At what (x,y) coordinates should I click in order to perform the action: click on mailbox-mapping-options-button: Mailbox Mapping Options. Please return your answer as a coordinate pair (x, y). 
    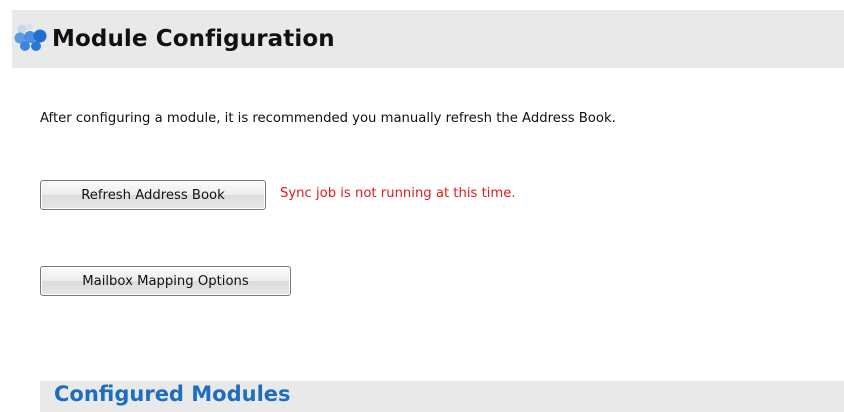
    Looking at the image, I should click on (165, 281).